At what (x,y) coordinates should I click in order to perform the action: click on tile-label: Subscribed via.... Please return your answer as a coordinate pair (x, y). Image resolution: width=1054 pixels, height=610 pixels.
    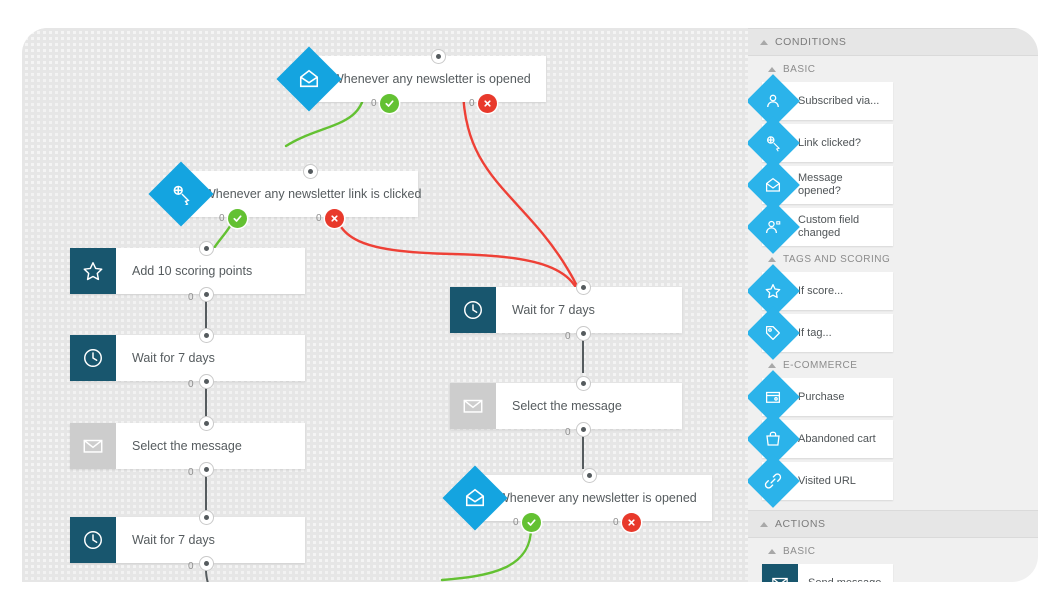
    Looking at the image, I should click on (839, 100).